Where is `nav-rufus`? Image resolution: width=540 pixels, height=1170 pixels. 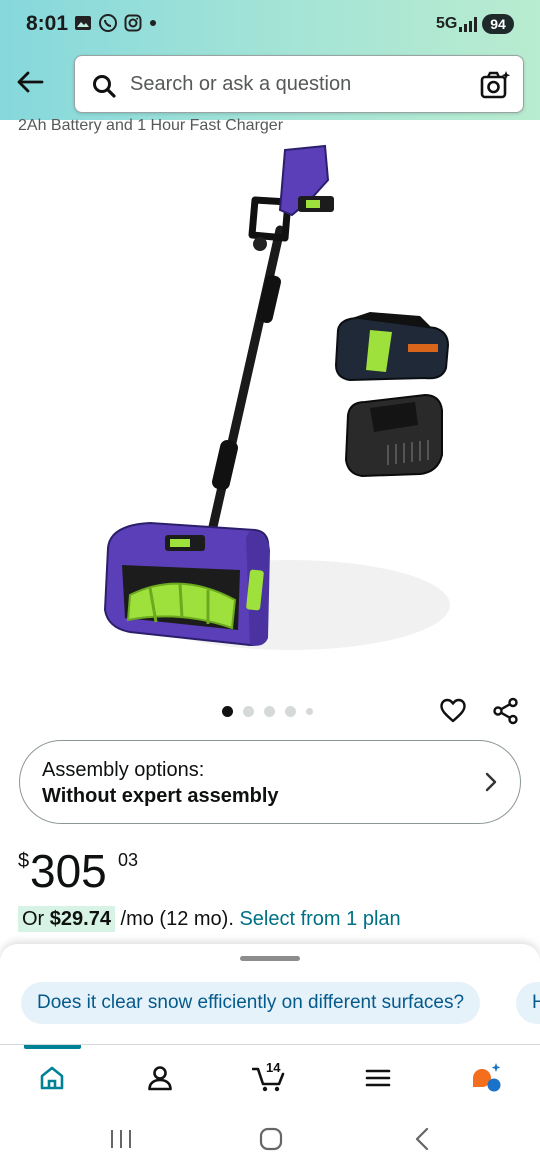
nav-rufus is located at coordinates (487, 1078).